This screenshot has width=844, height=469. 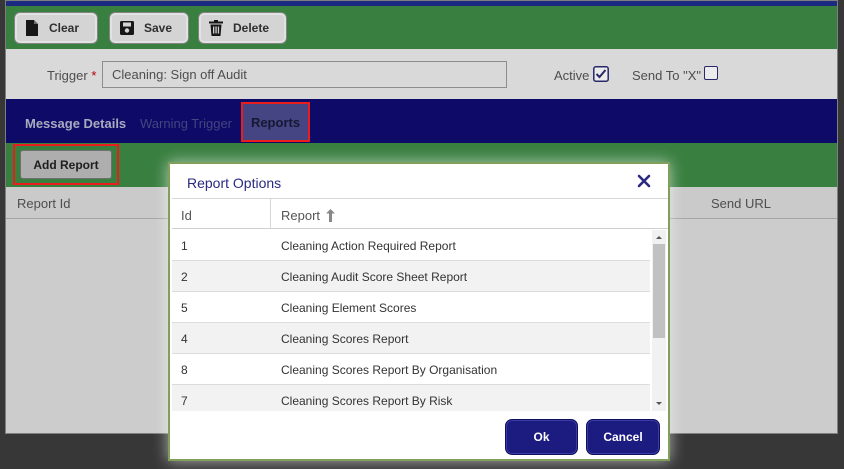 I want to click on table-row: 7 Cleaning Scores Report By Risk, so click(x=411, y=398).